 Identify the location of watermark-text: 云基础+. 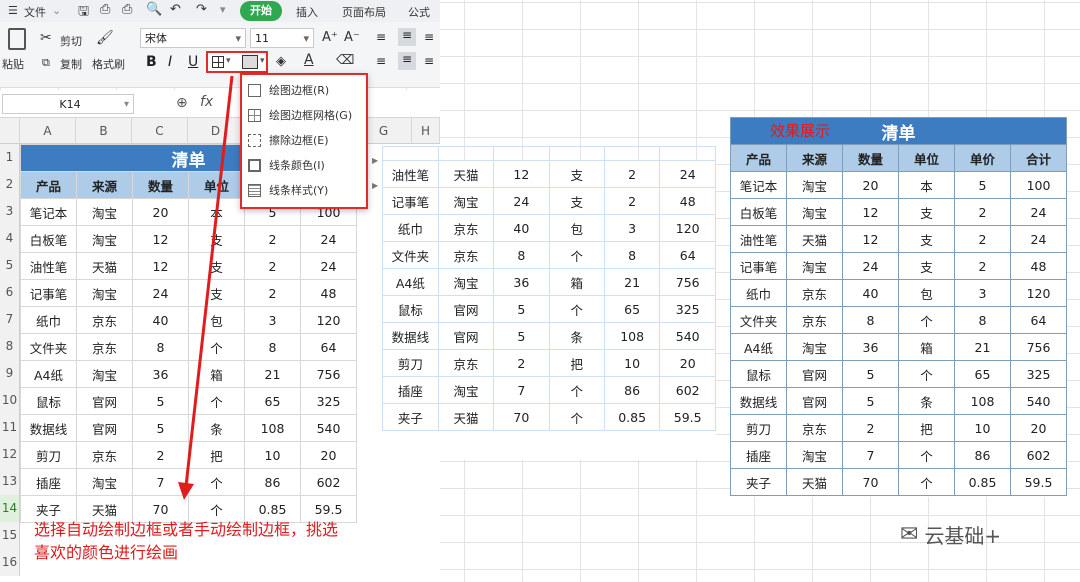
(963, 536).